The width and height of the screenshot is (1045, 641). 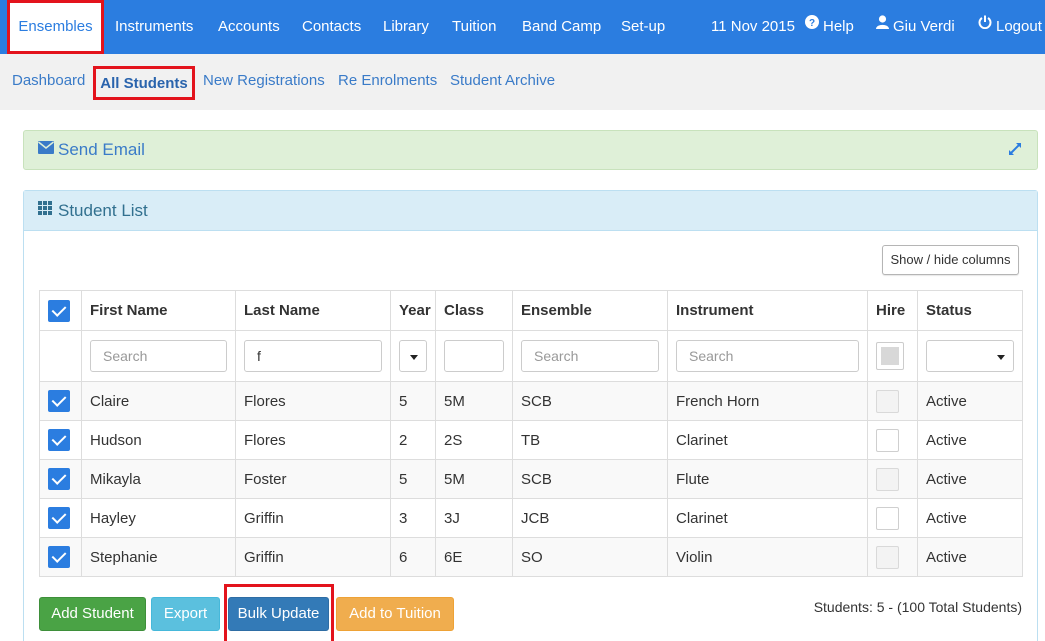 I want to click on show-hide-columns-button: Show / hide columns, so click(x=950, y=260).